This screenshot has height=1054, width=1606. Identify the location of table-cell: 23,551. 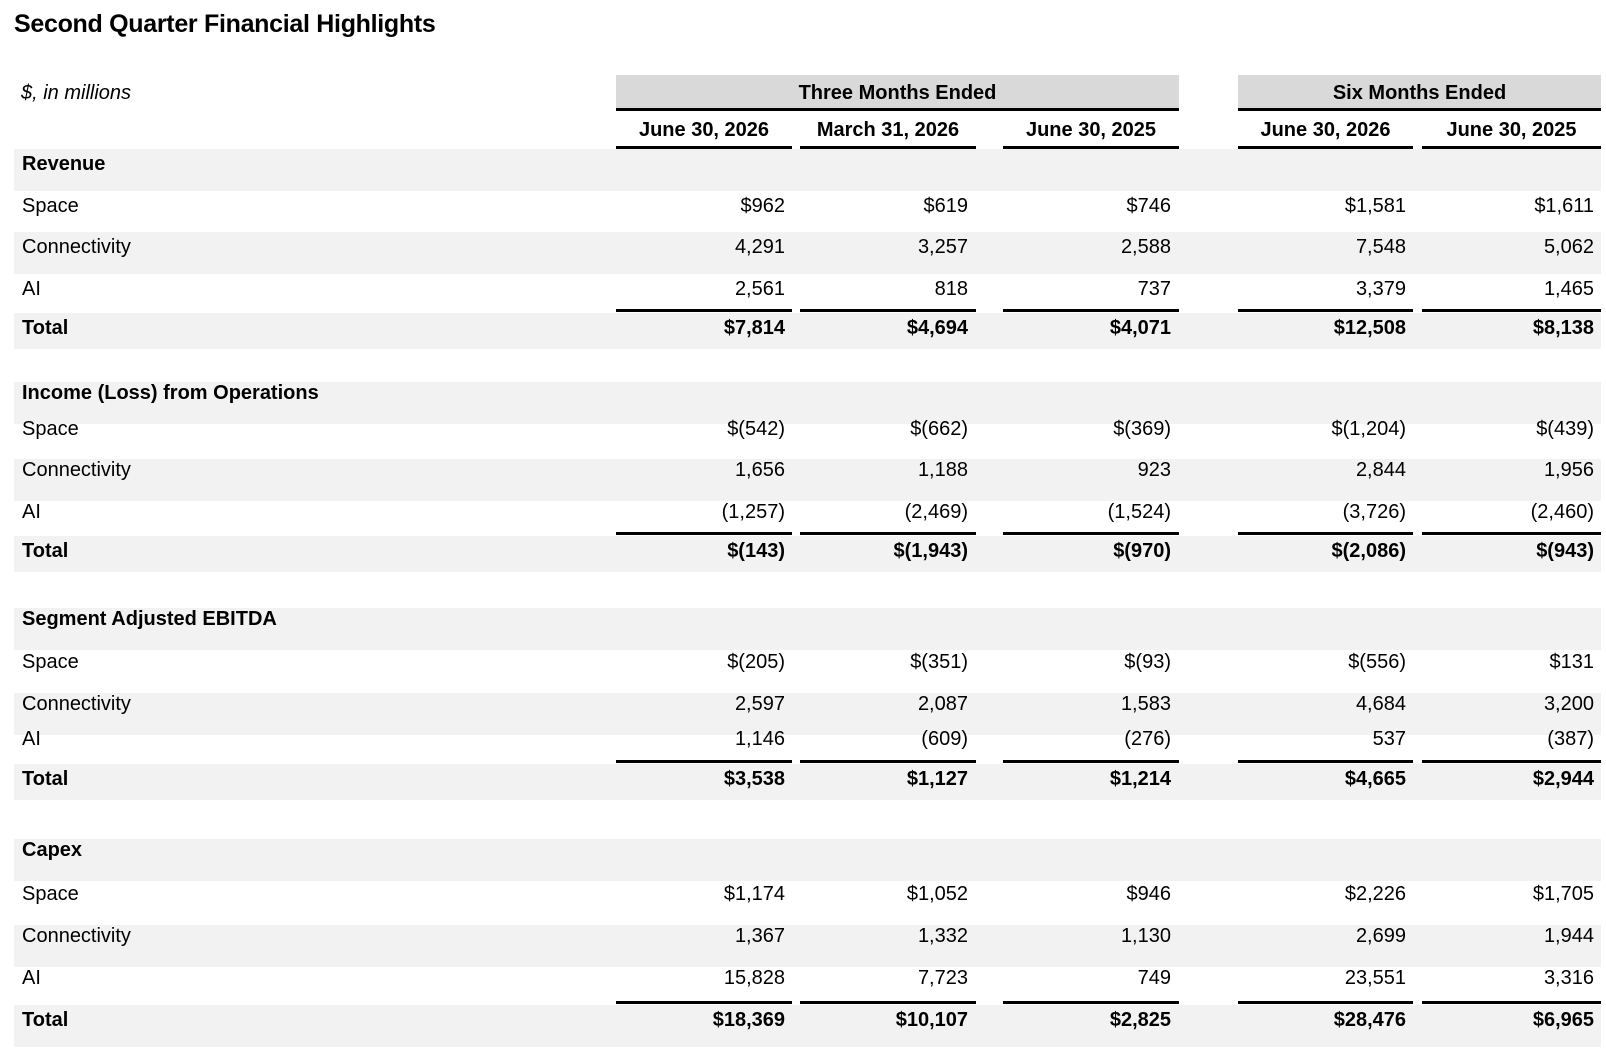
(1375, 978).